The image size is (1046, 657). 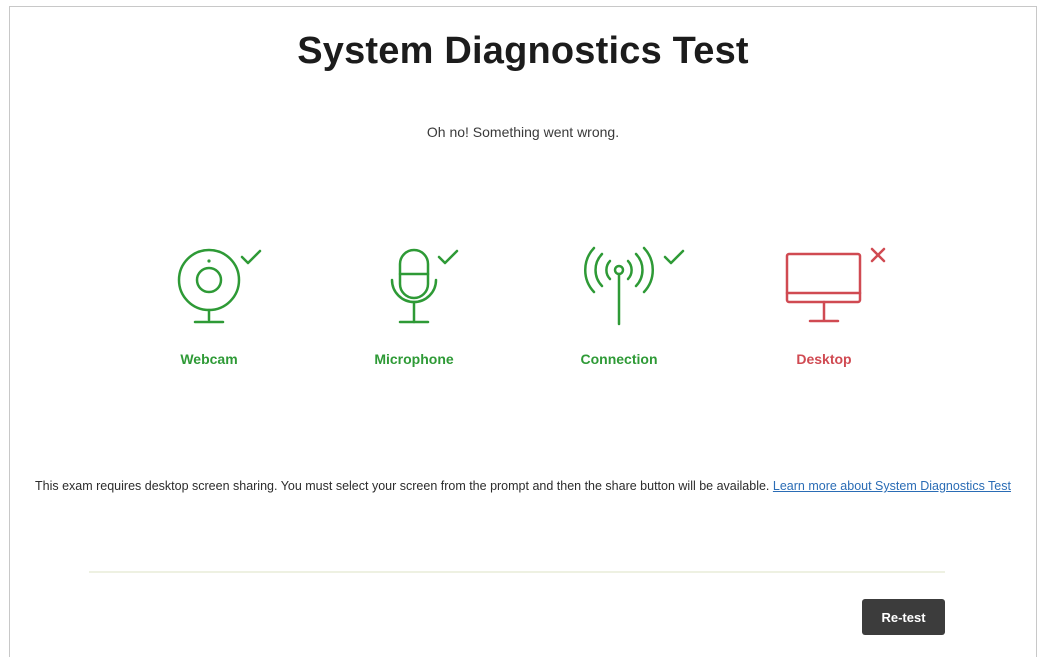 I want to click on check-item-microphone: Microphone, so click(x=414, y=310).